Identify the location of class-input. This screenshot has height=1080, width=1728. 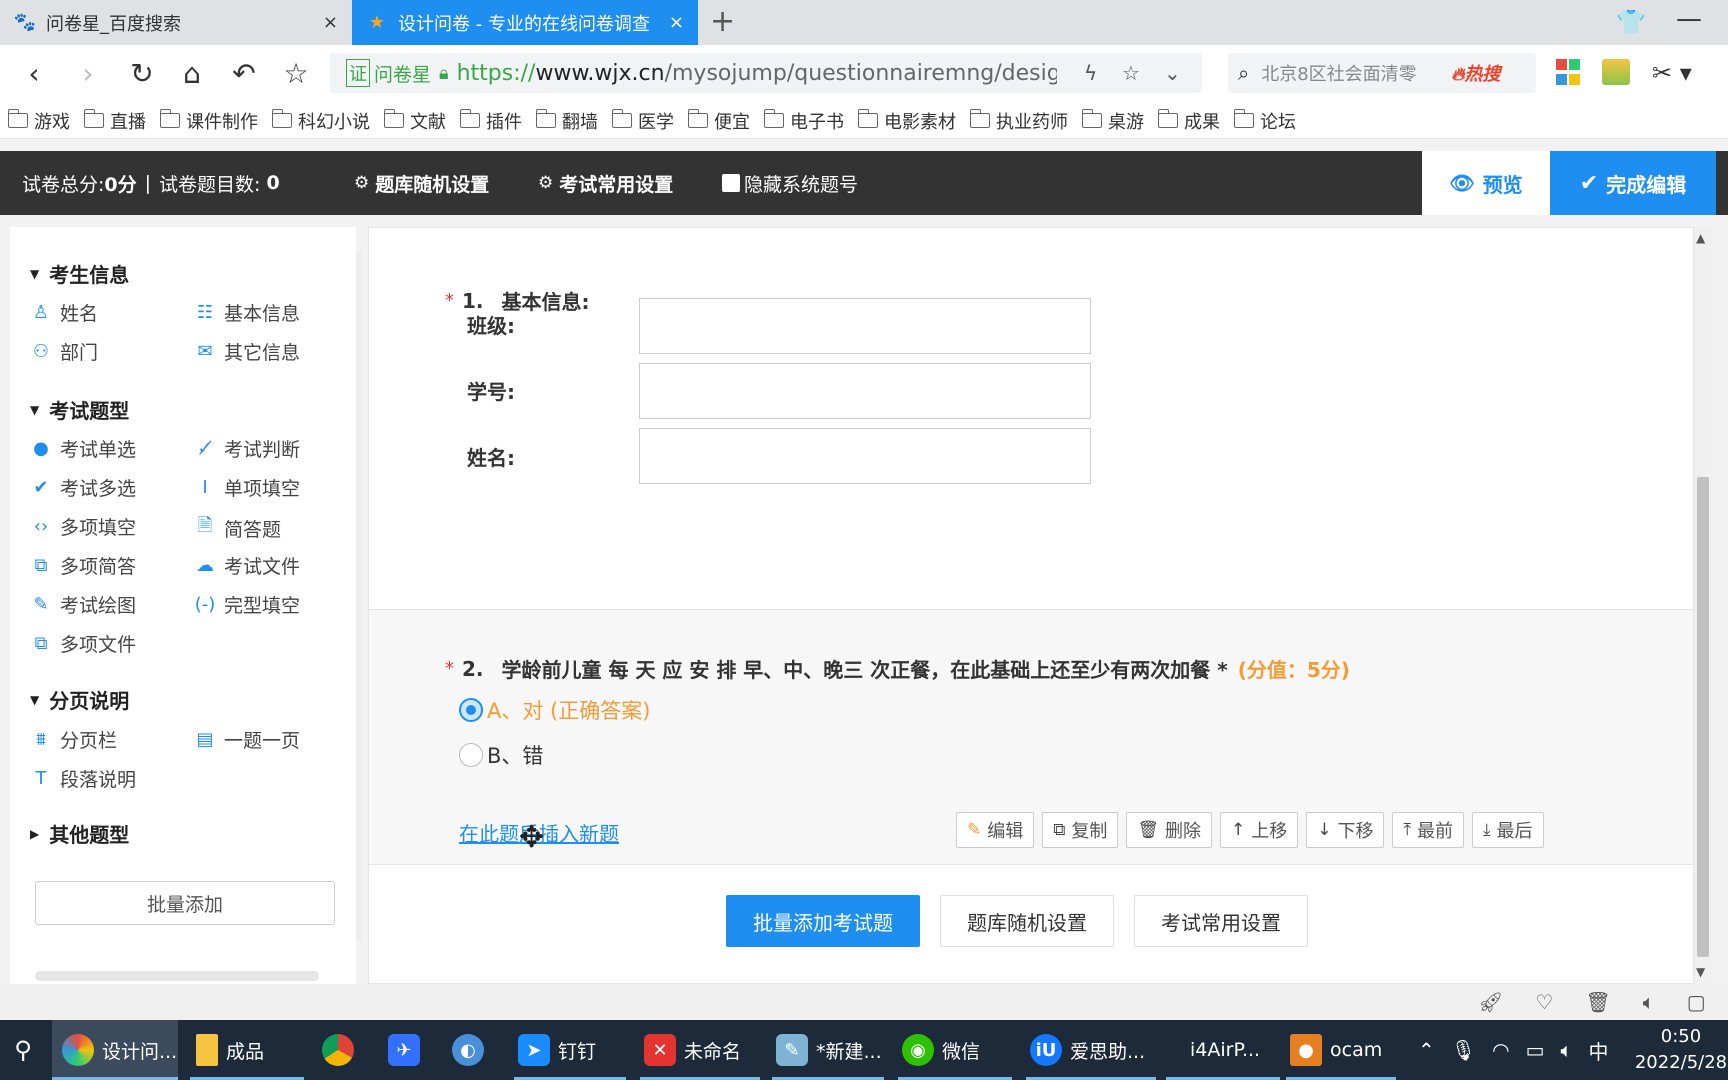
(865, 326).